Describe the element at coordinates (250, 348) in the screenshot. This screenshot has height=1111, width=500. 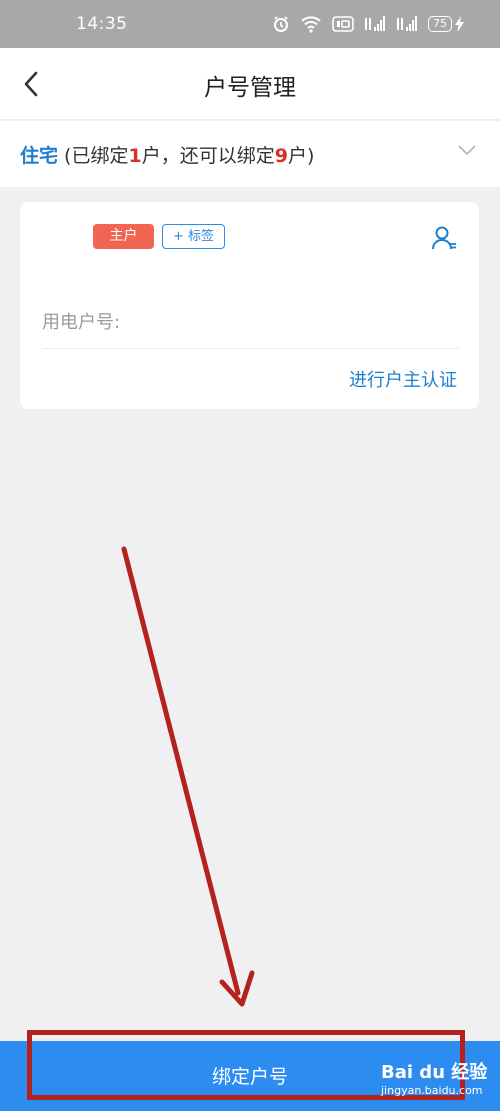
I see `card-divider` at that location.